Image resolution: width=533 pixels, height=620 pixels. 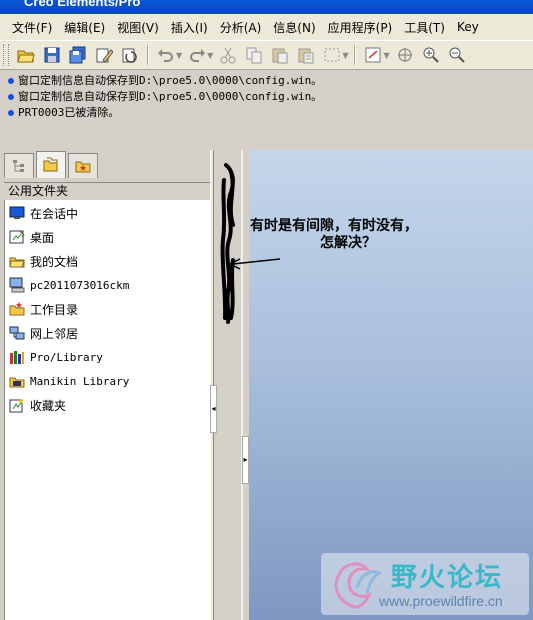 I want to click on select-dropdown-icon: ▼, so click(x=345, y=55).